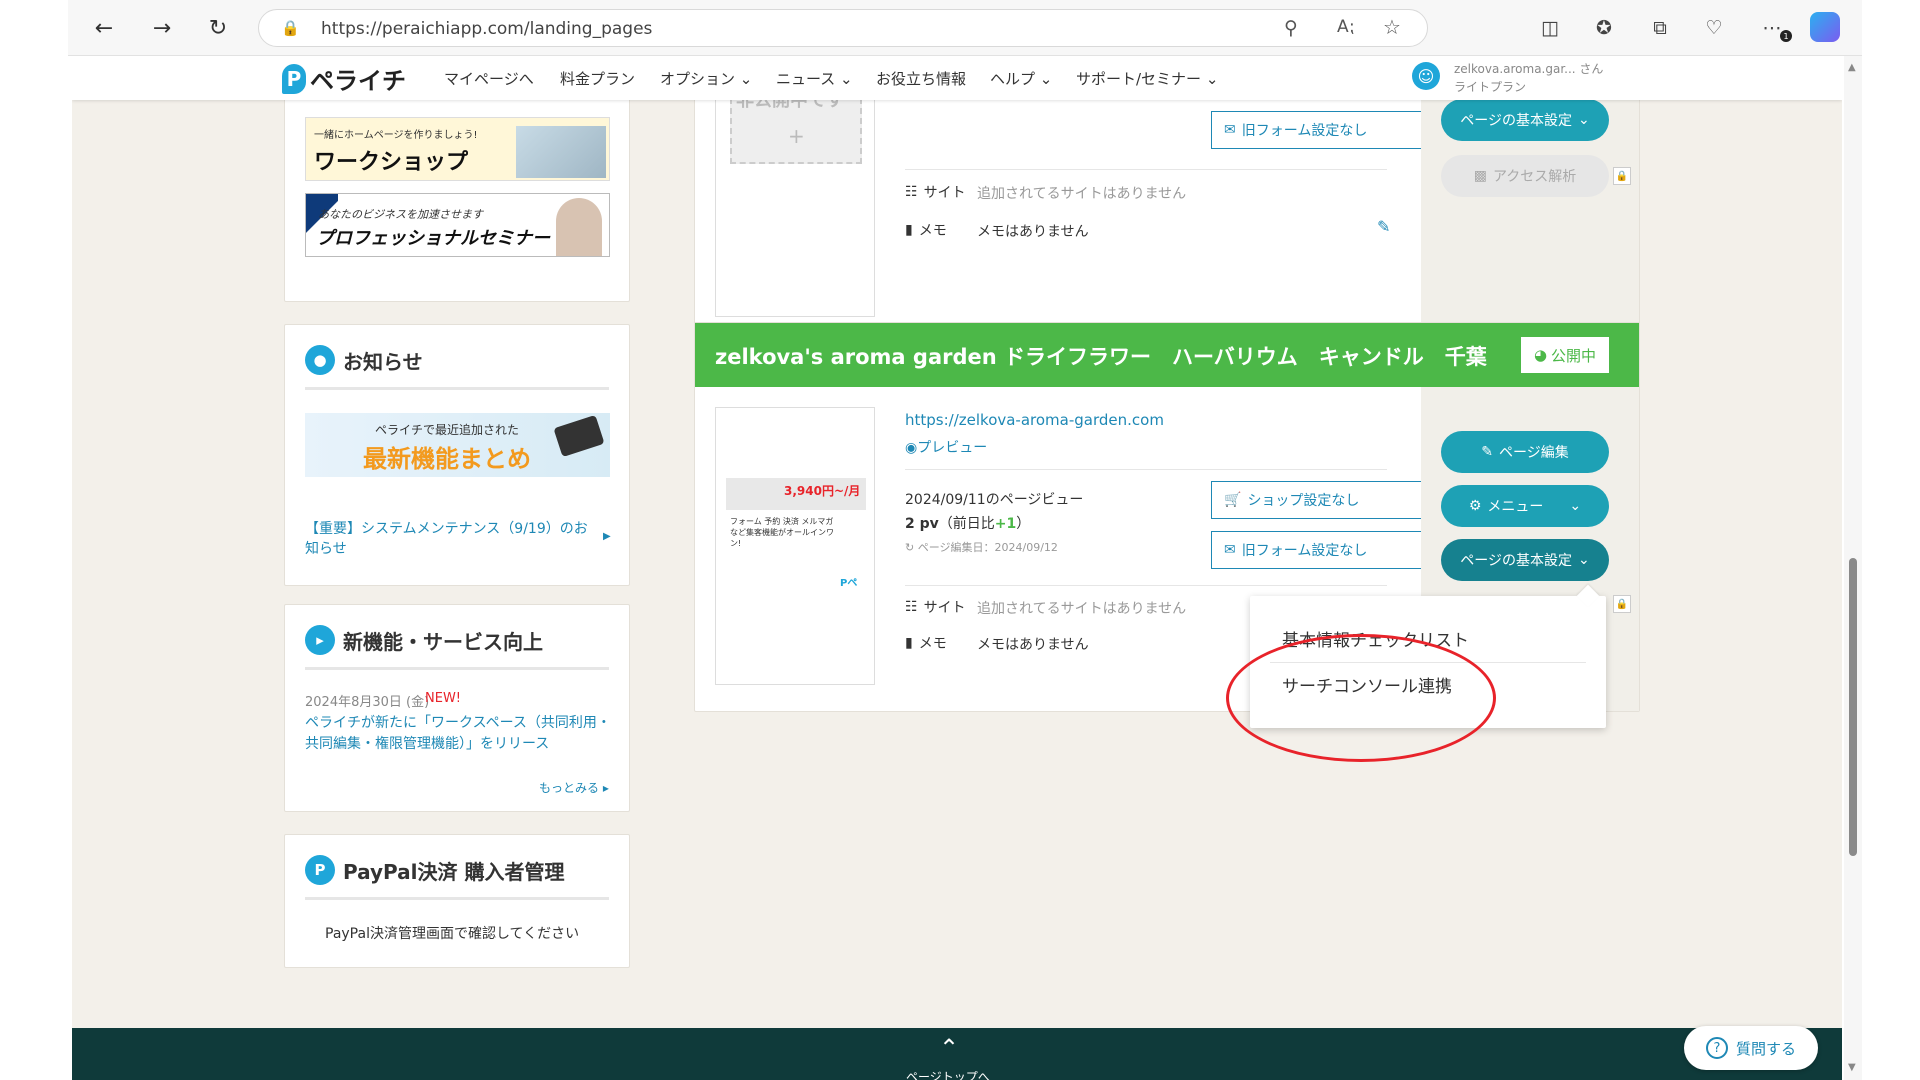  I want to click on page-top-link: ページトップへ, so click(948, 1074).